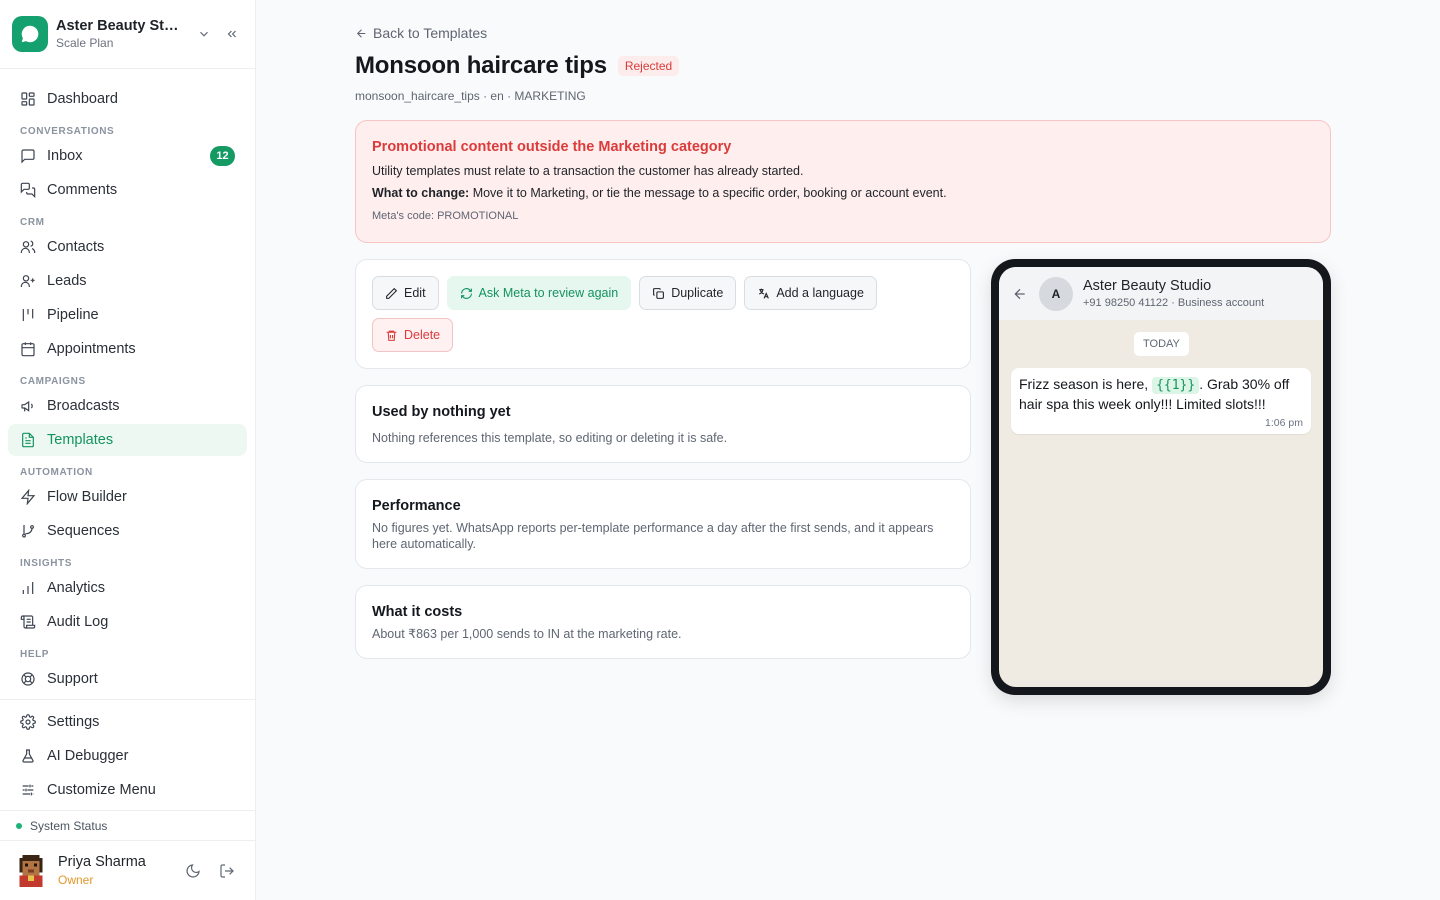 This screenshot has width=1440, height=900. What do you see at coordinates (28, 190) in the screenshot?
I see `comments-icon` at bounding box center [28, 190].